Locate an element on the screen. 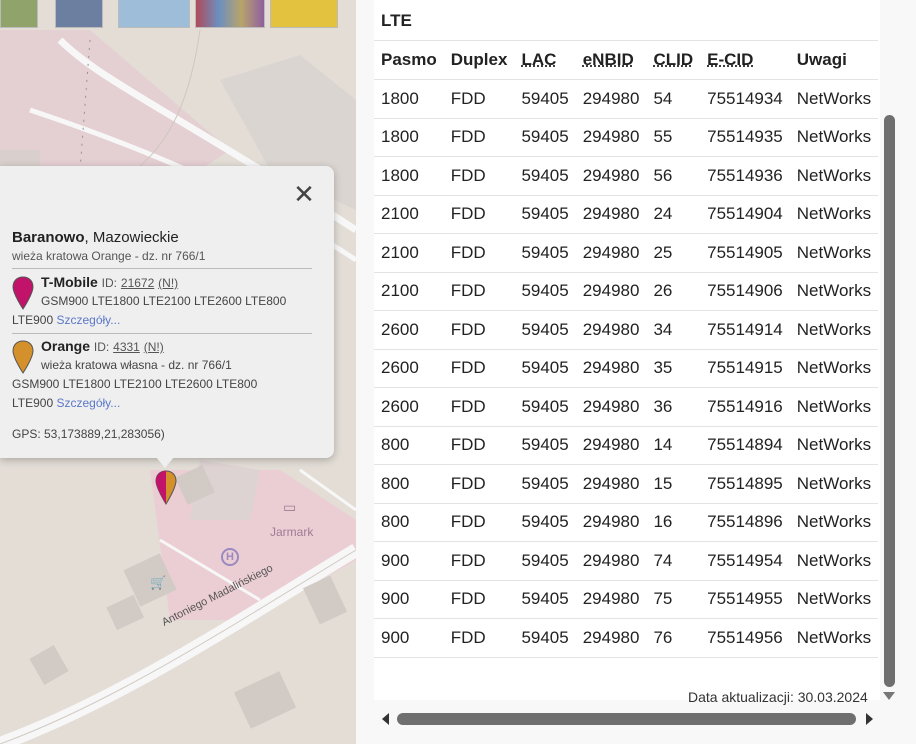 The height and width of the screenshot is (744, 916). vertical-scrollbar is located at coordinates (889, 401).